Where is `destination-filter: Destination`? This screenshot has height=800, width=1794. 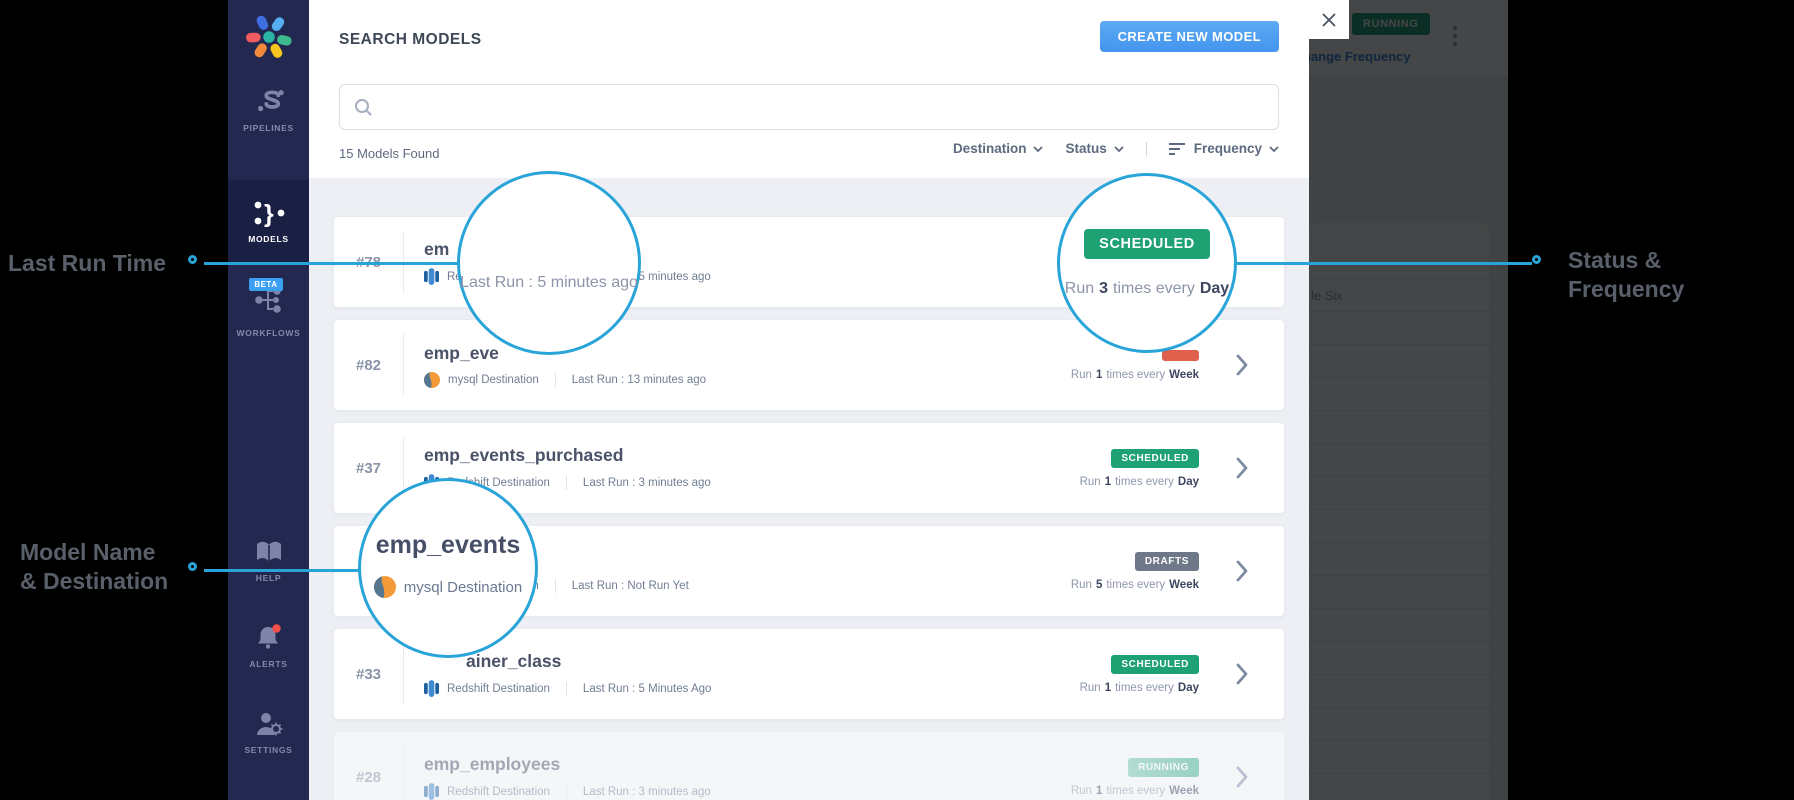
destination-filter: Destination is located at coordinates (998, 148).